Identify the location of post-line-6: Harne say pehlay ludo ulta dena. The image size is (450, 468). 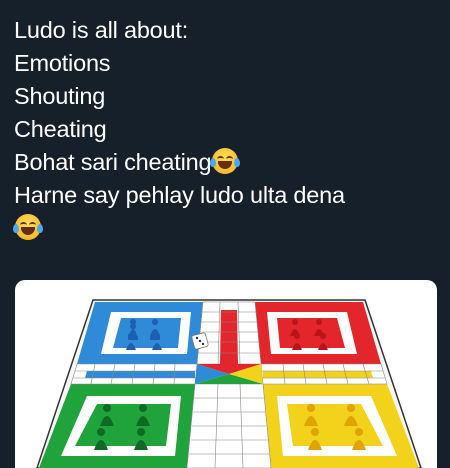
(179, 195).